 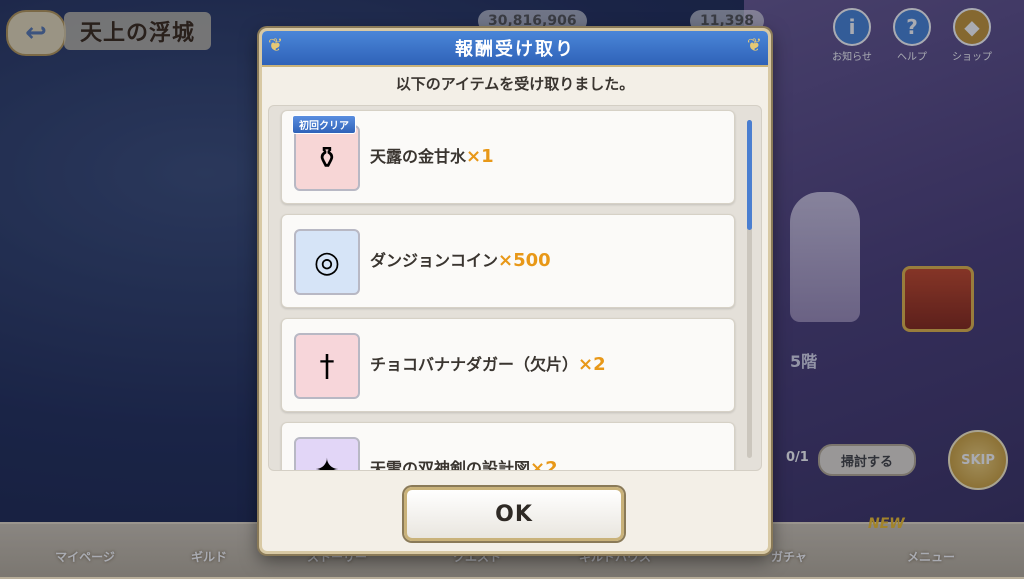 I want to click on reward-item-text: チョコバナナダガー（欠片）×2, so click(x=488, y=363).